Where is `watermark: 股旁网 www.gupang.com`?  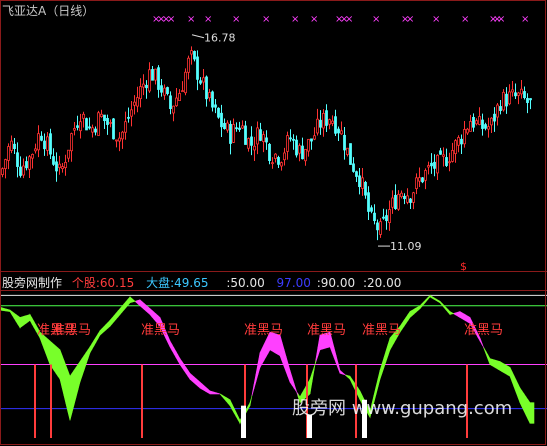 watermark: 股旁网 www.gupang.com is located at coordinates (402, 408).